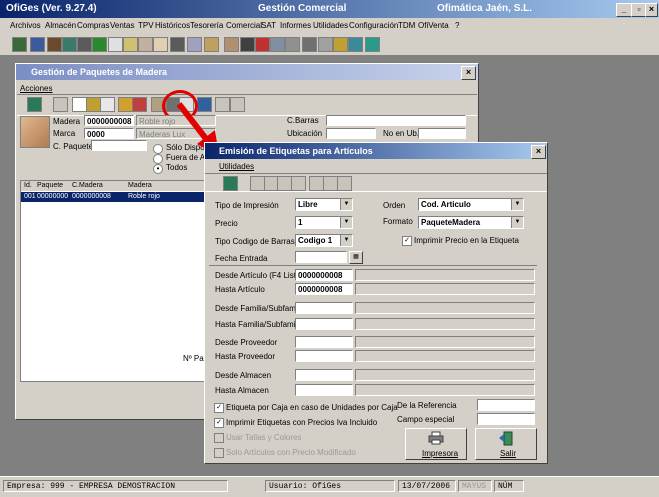 The image size is (659, 497). What do you see at coordinates (116, 197) in the screenshot?
I see `table-row: 001 00000000 0000000008 Roble rojo` at bounding box center [116, 197].